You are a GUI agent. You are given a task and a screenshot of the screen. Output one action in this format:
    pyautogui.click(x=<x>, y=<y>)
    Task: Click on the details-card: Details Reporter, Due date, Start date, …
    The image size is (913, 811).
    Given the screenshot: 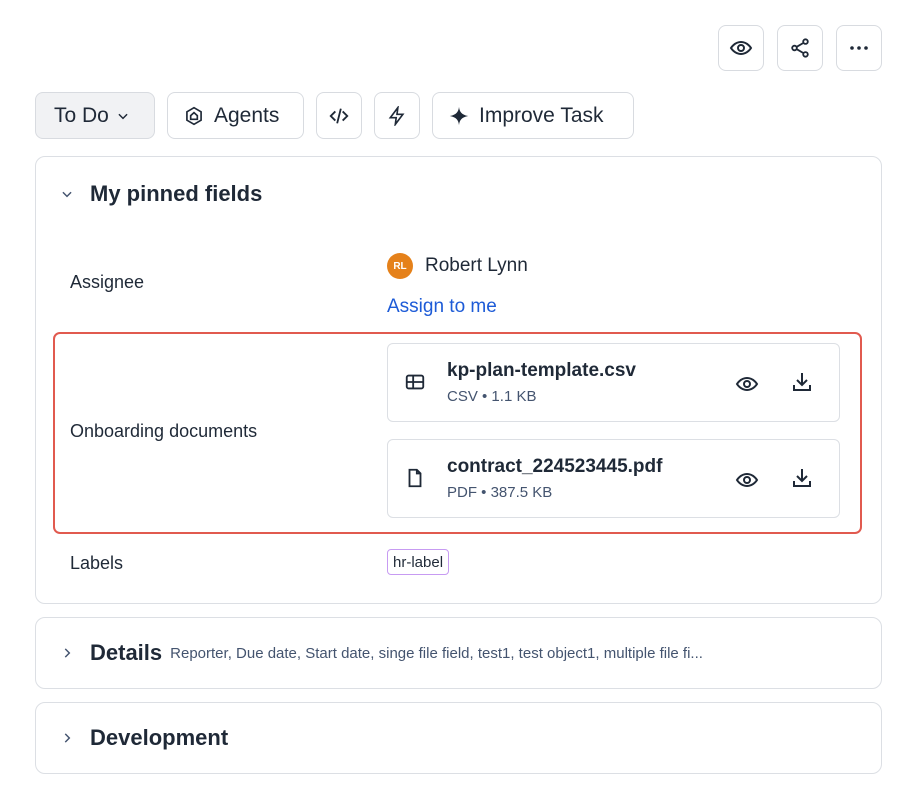 What is the action you would take?
    pyautogui.click(x=458, y=653)
    